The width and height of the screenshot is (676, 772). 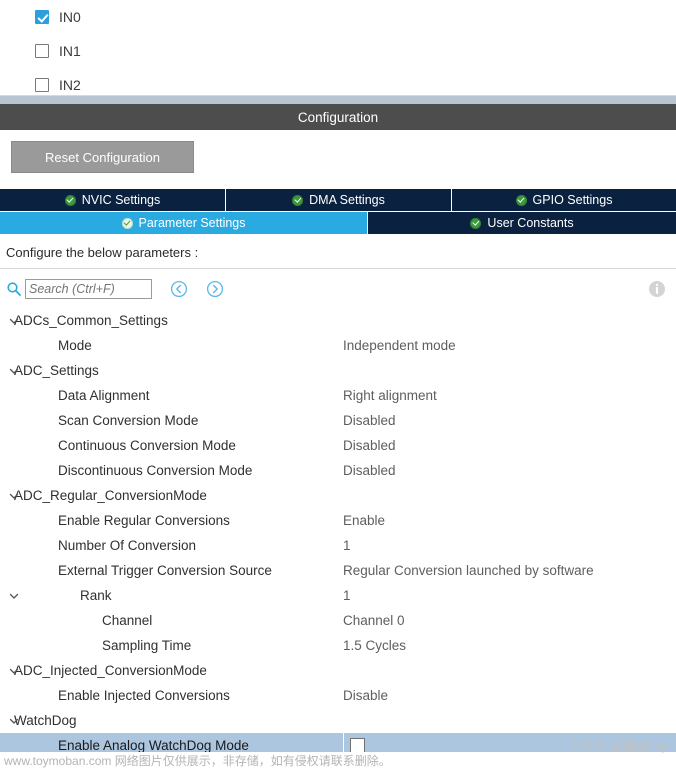 What do you see at coordinates (88, 289) in the screenshot?
I see `search-input` at bounding box center [88, 289].